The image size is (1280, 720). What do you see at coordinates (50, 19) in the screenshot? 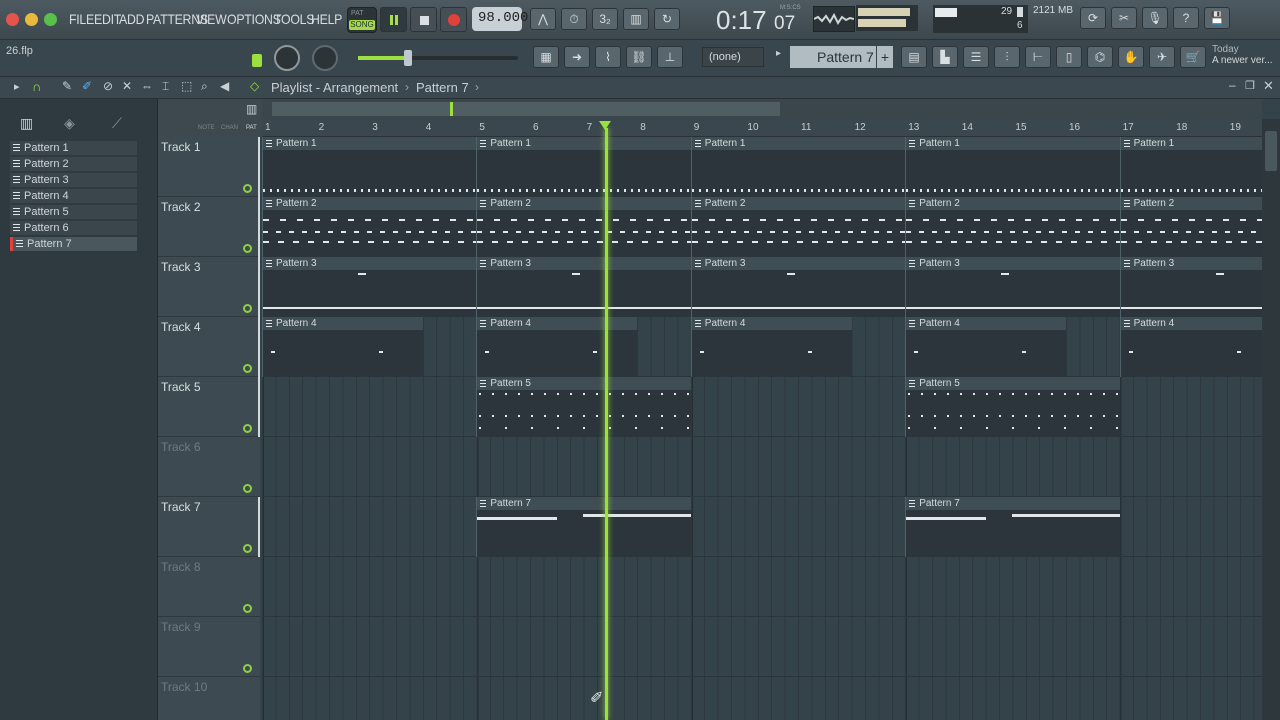
I see `zoom-window-button` at bounding box center [50, 19].